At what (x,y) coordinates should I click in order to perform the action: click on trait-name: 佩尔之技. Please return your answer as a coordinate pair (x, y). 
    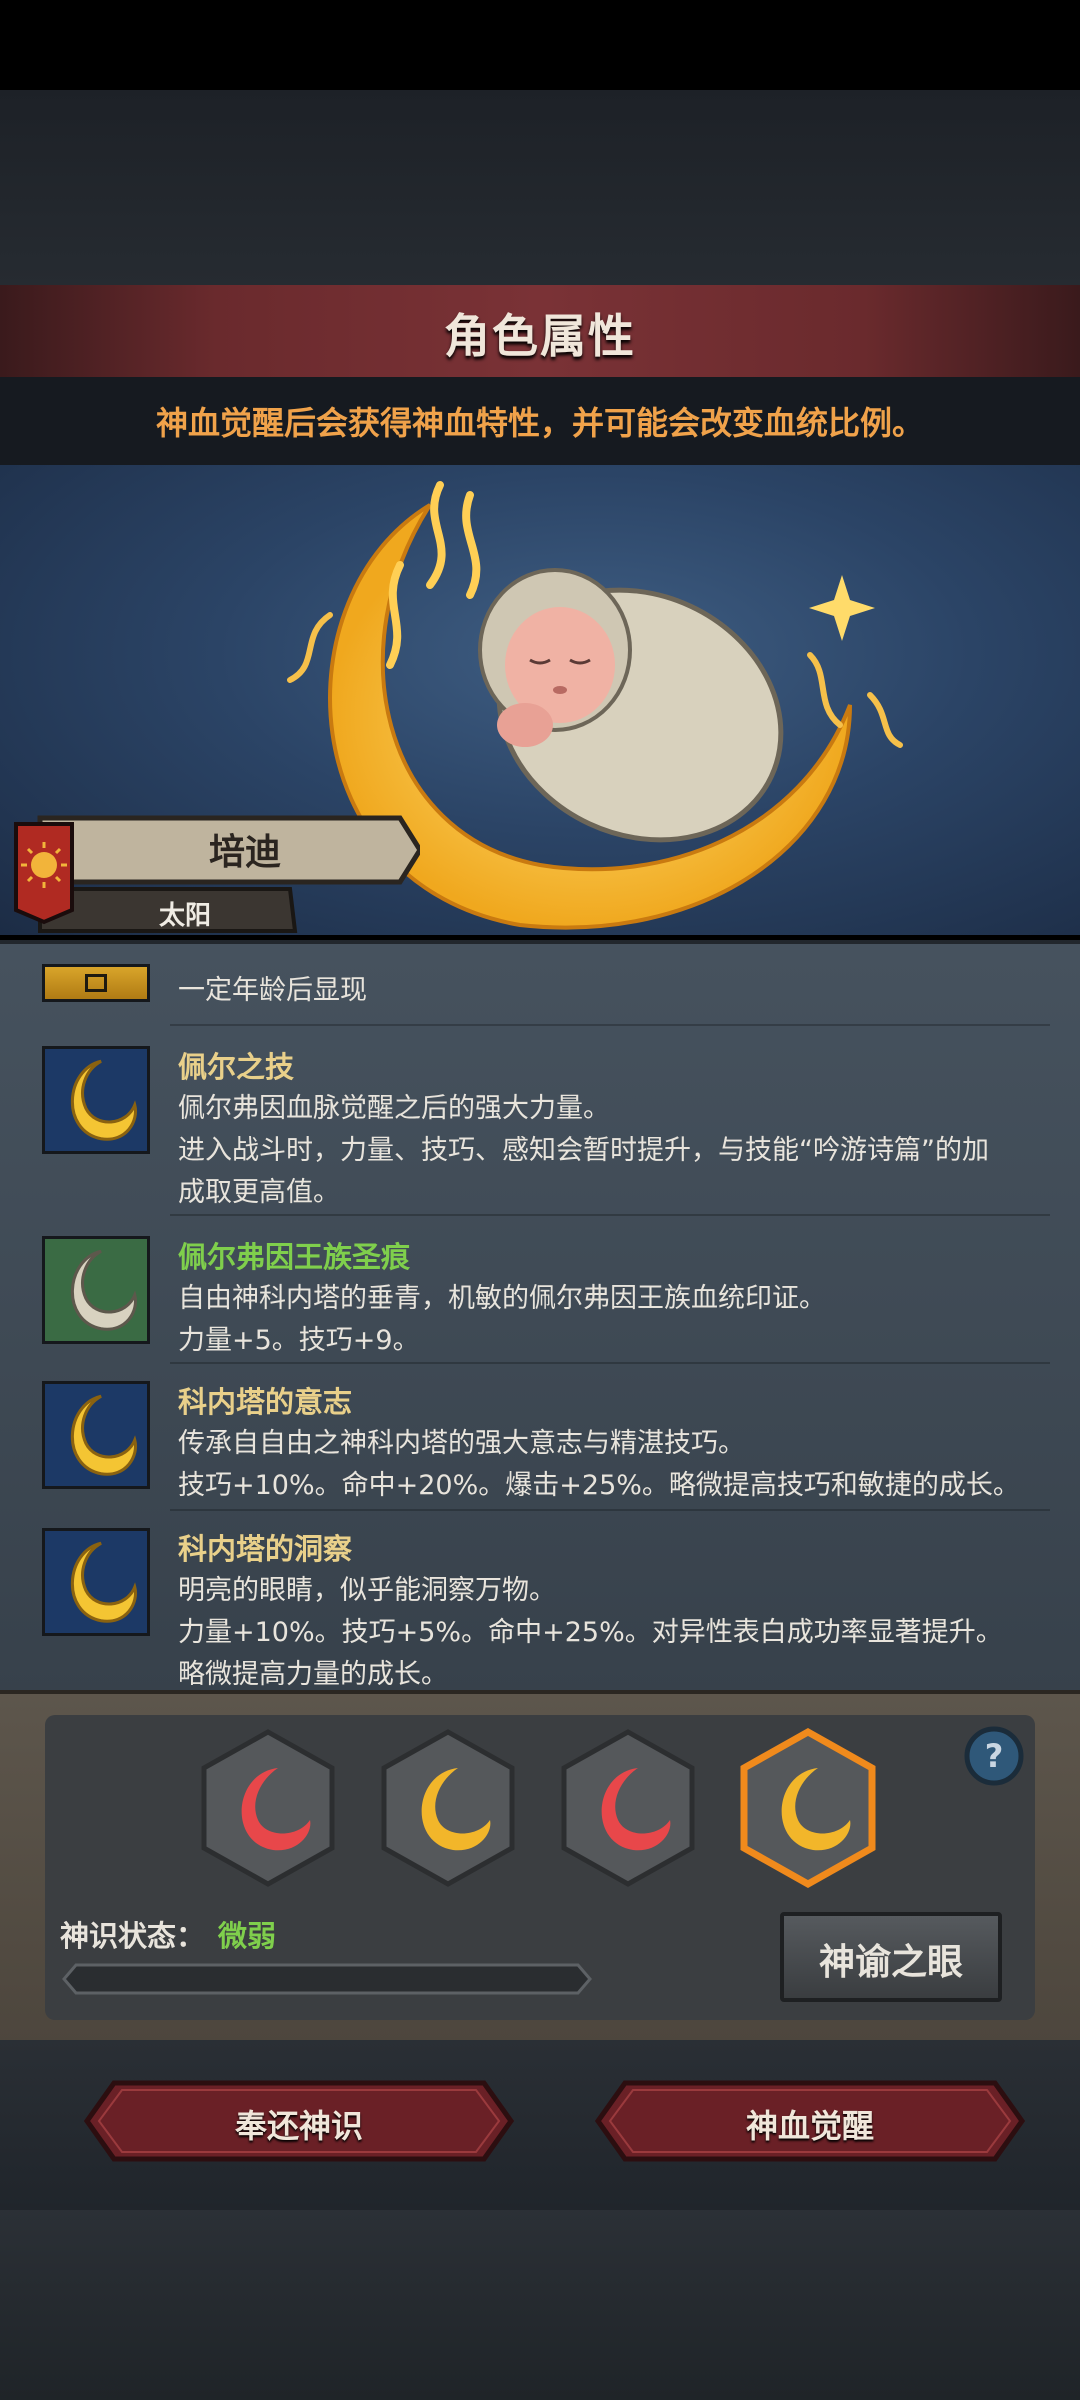
    Looking at the image, I should click on (236, 1067).